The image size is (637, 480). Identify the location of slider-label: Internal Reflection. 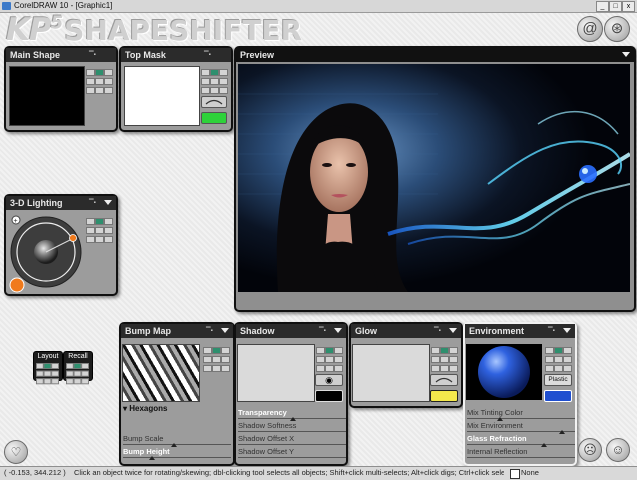
(497, 451).